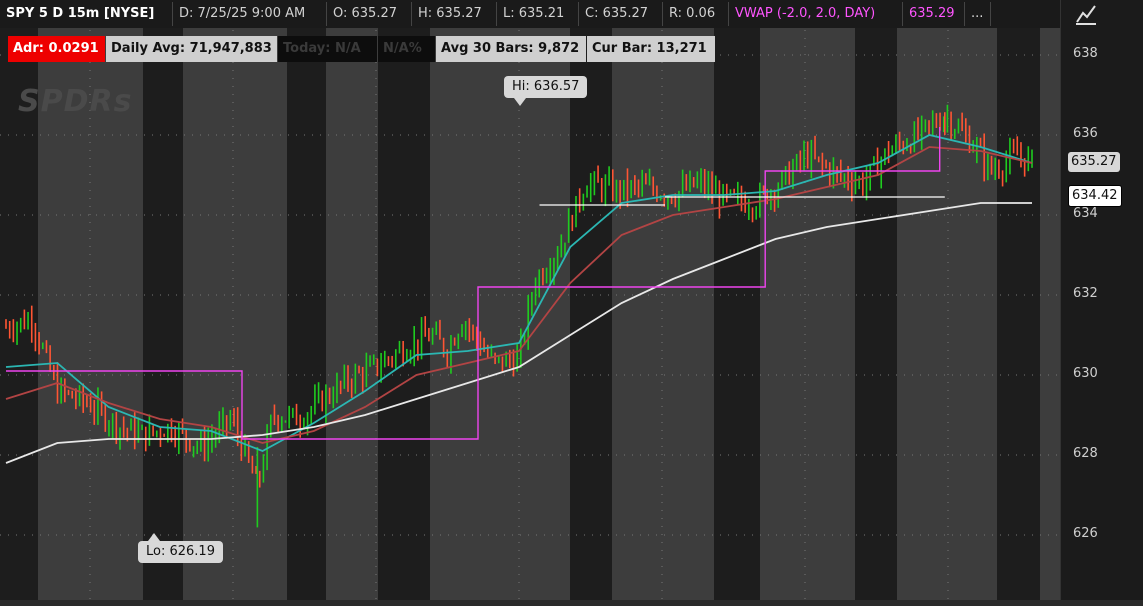  Describe the element at coordinates (1095, 196) in the screenshot. I see `reference-price-tag: 634.42` at that location.